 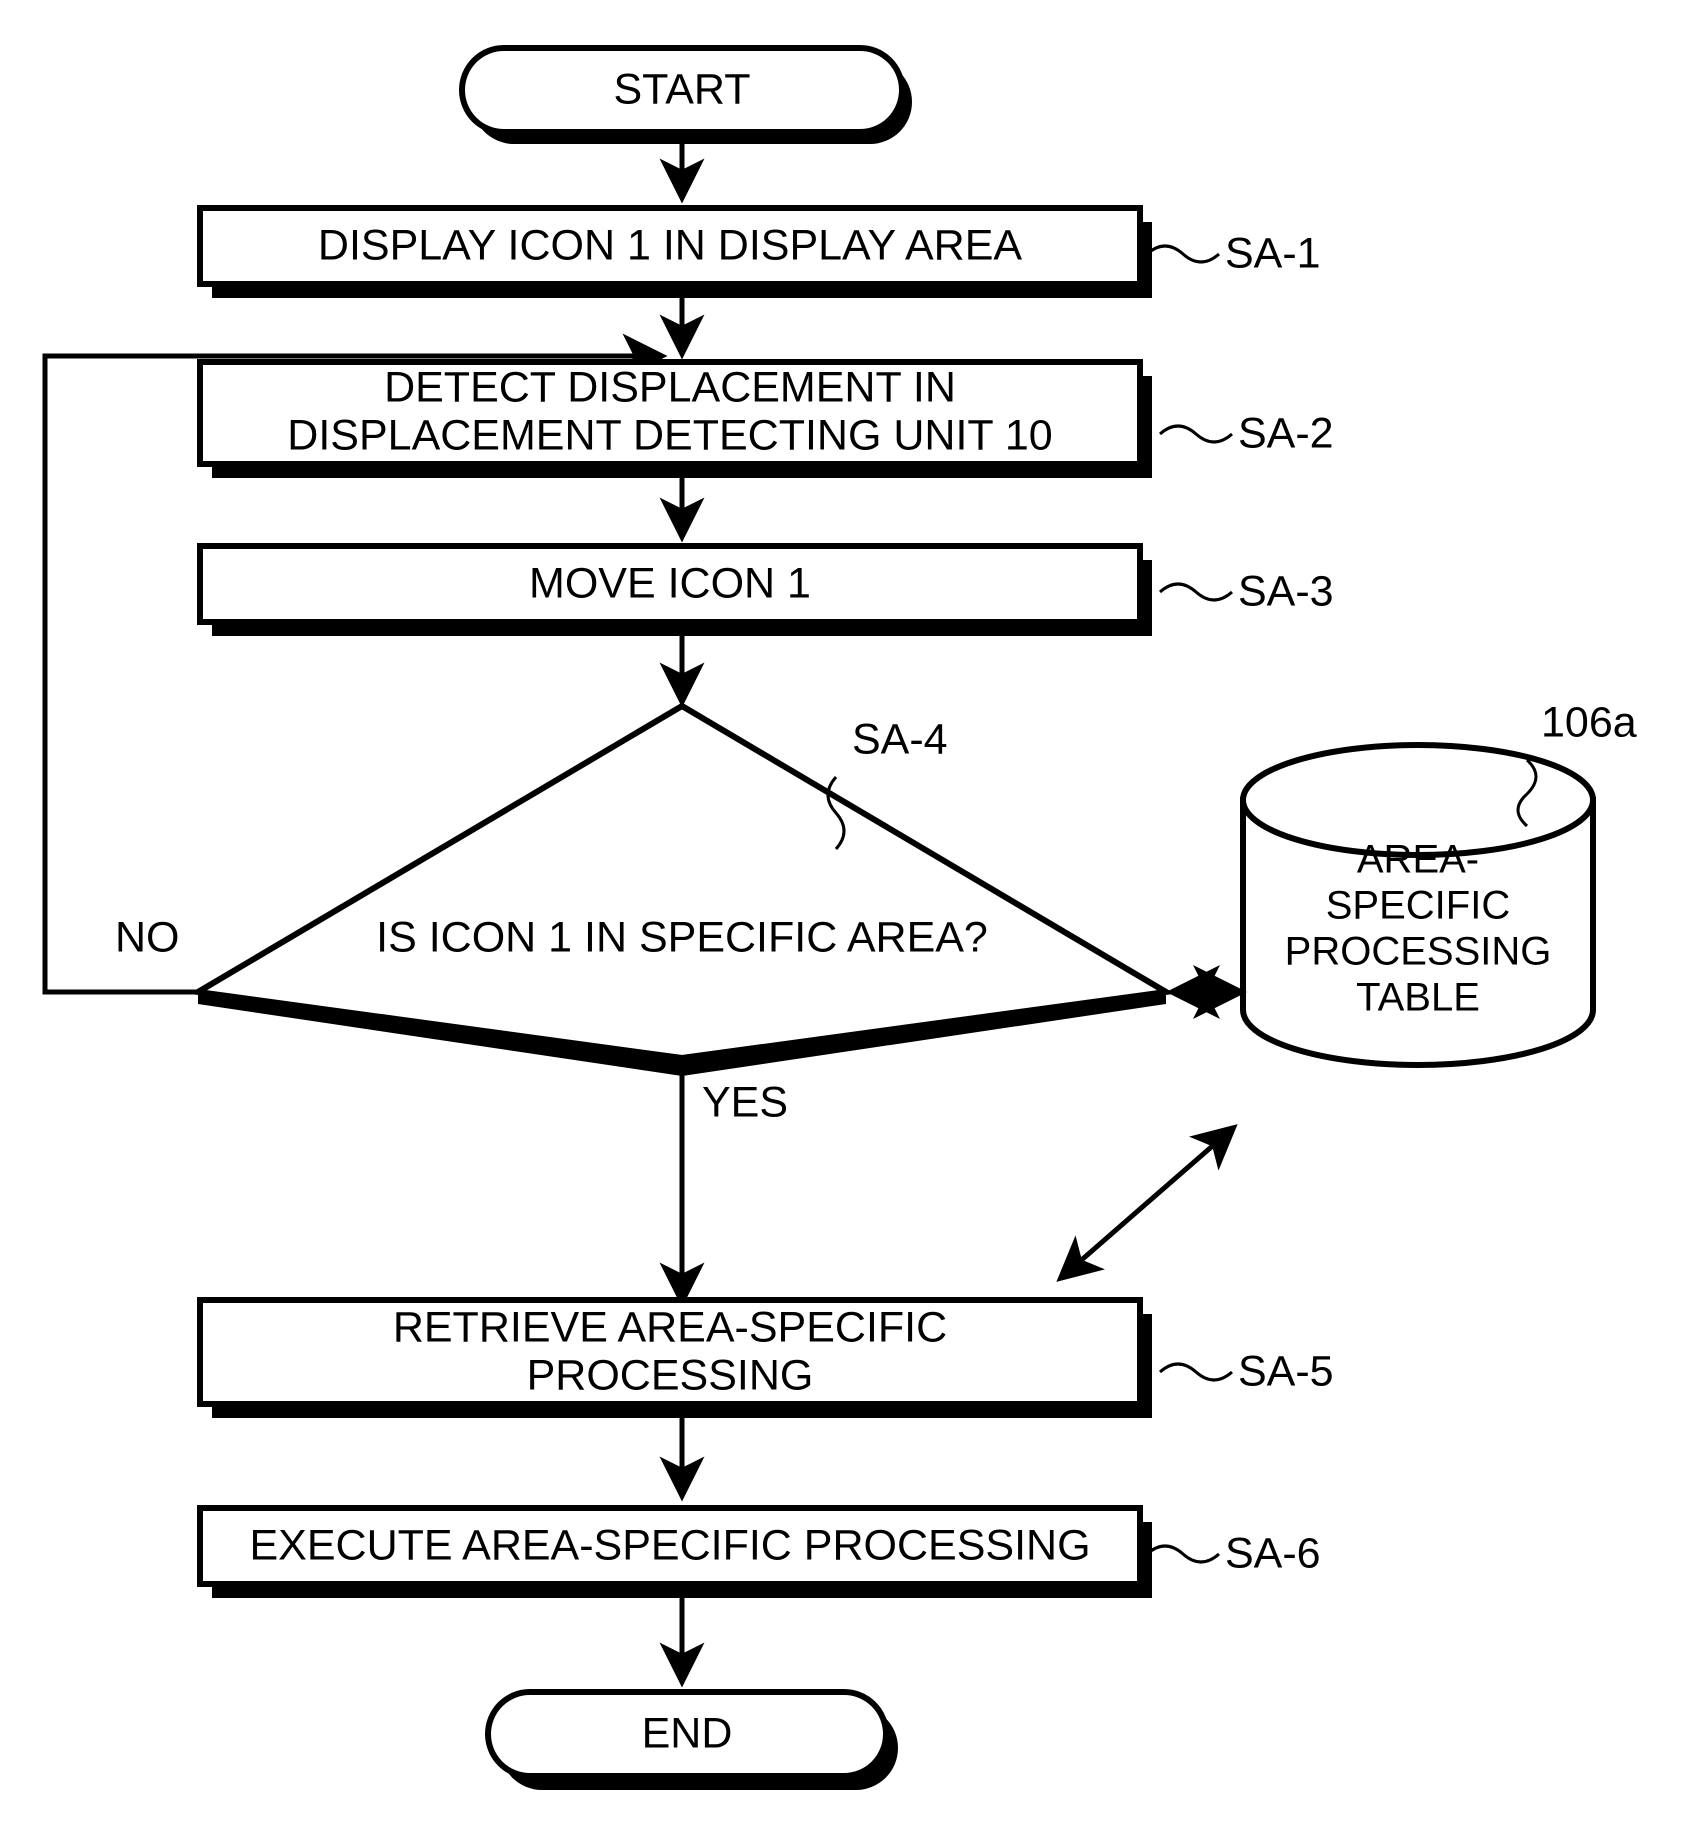 What do you see at coordinates (670, 245) in the screenshot?
I see `sa1-label: DISPLAY ICON 1 IN DISPLAY AREA` at bounding box center [670, 245].